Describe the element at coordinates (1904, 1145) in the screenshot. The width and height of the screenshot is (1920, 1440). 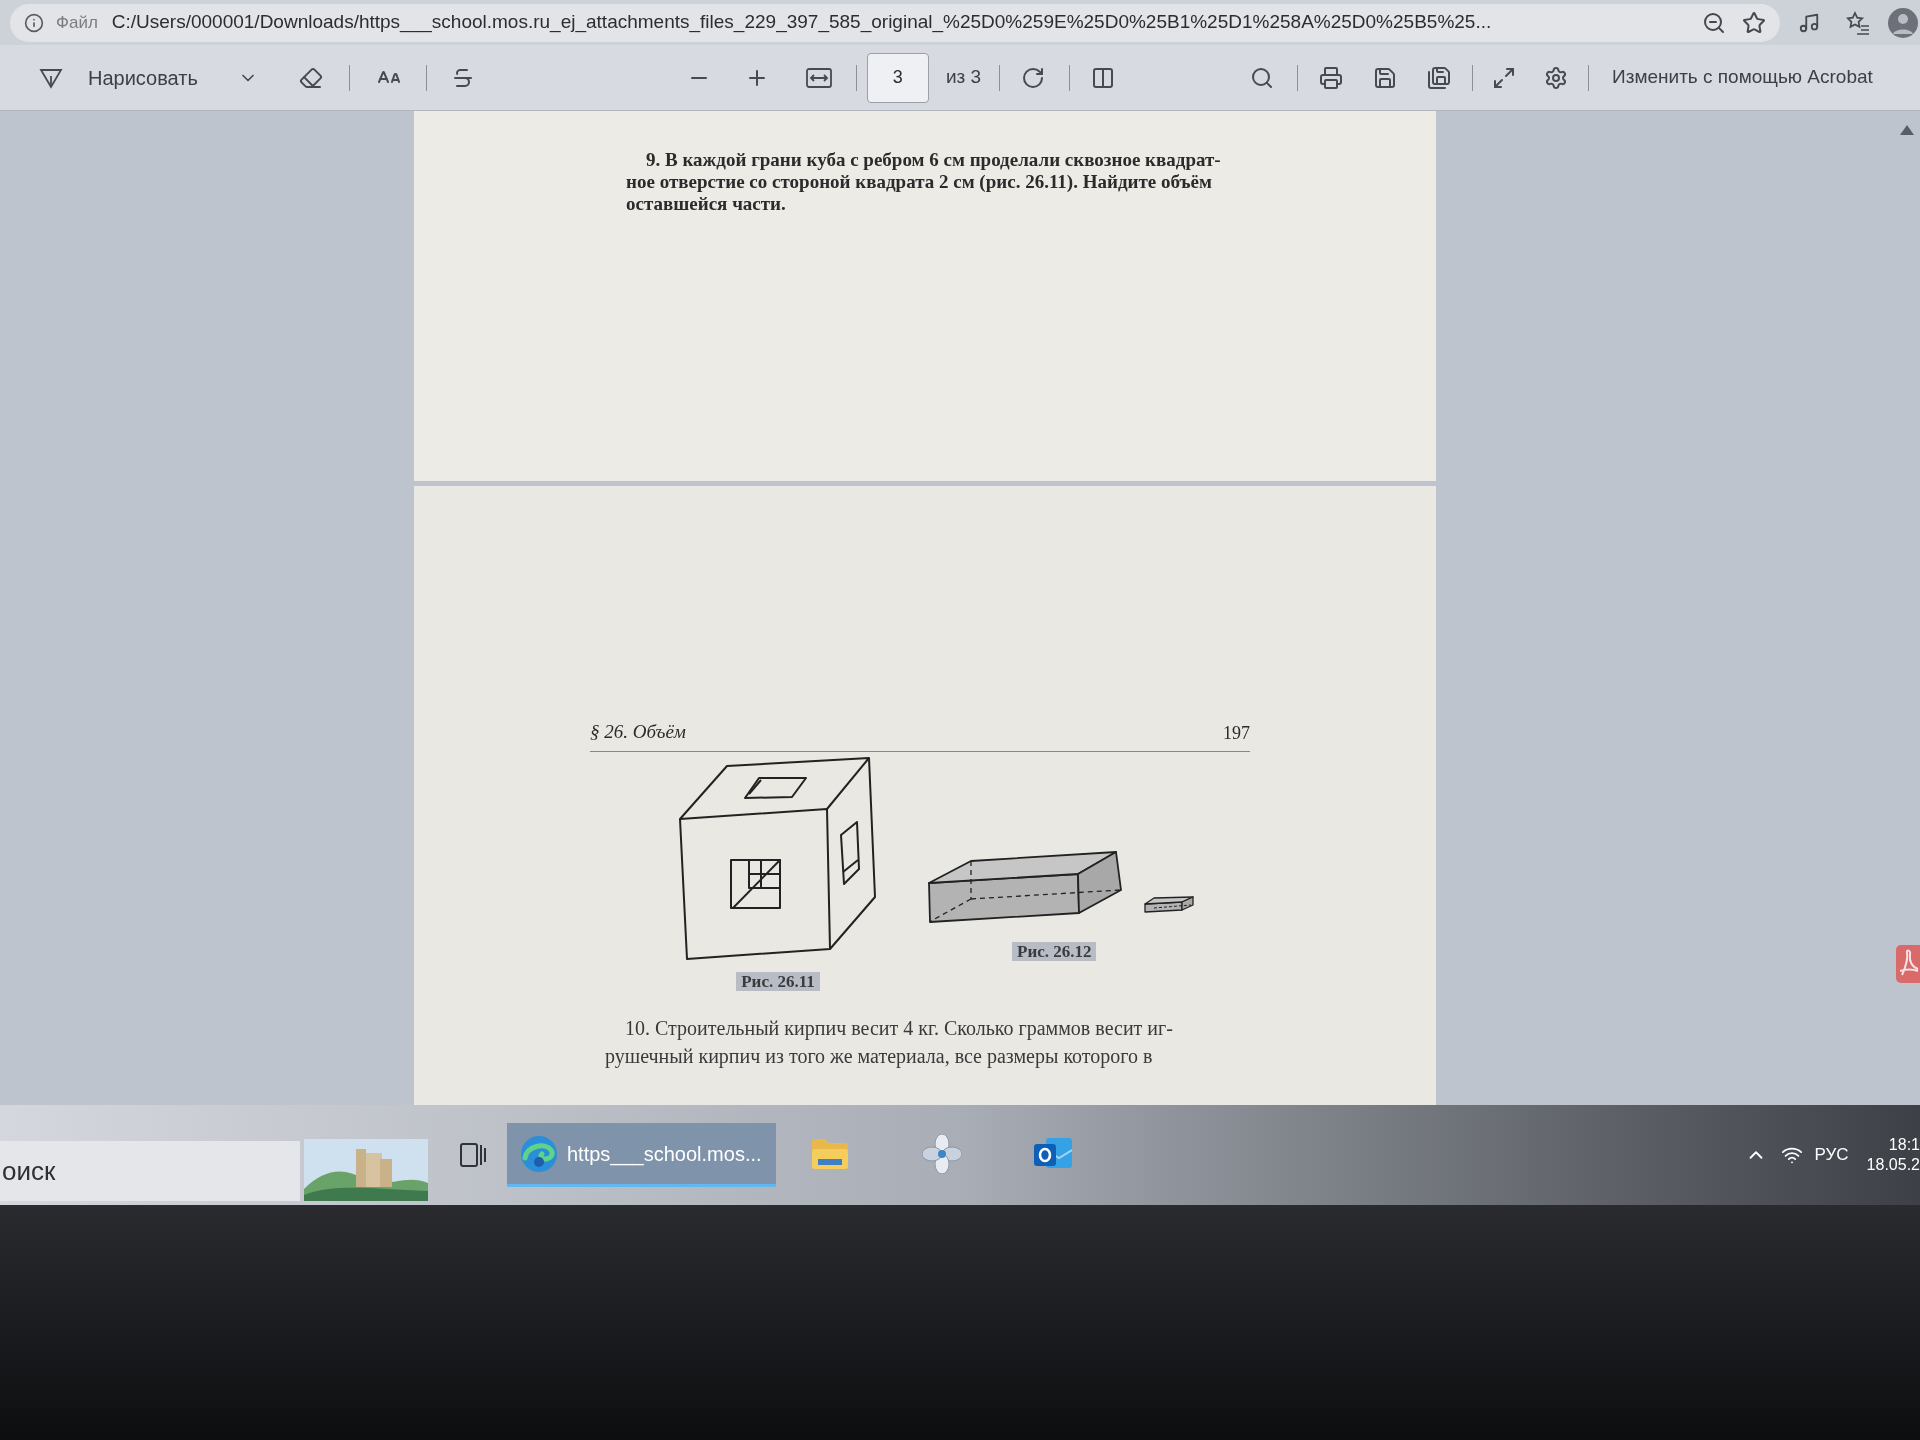
I see `clock-time: 18:1` at that location.